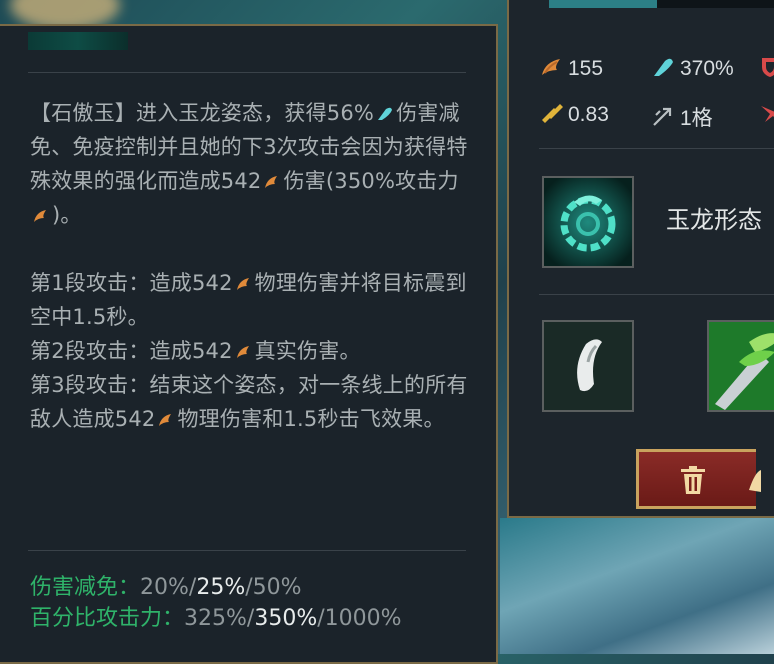  I want to click on stat-label: 伤害减免：, so click(85, 587).